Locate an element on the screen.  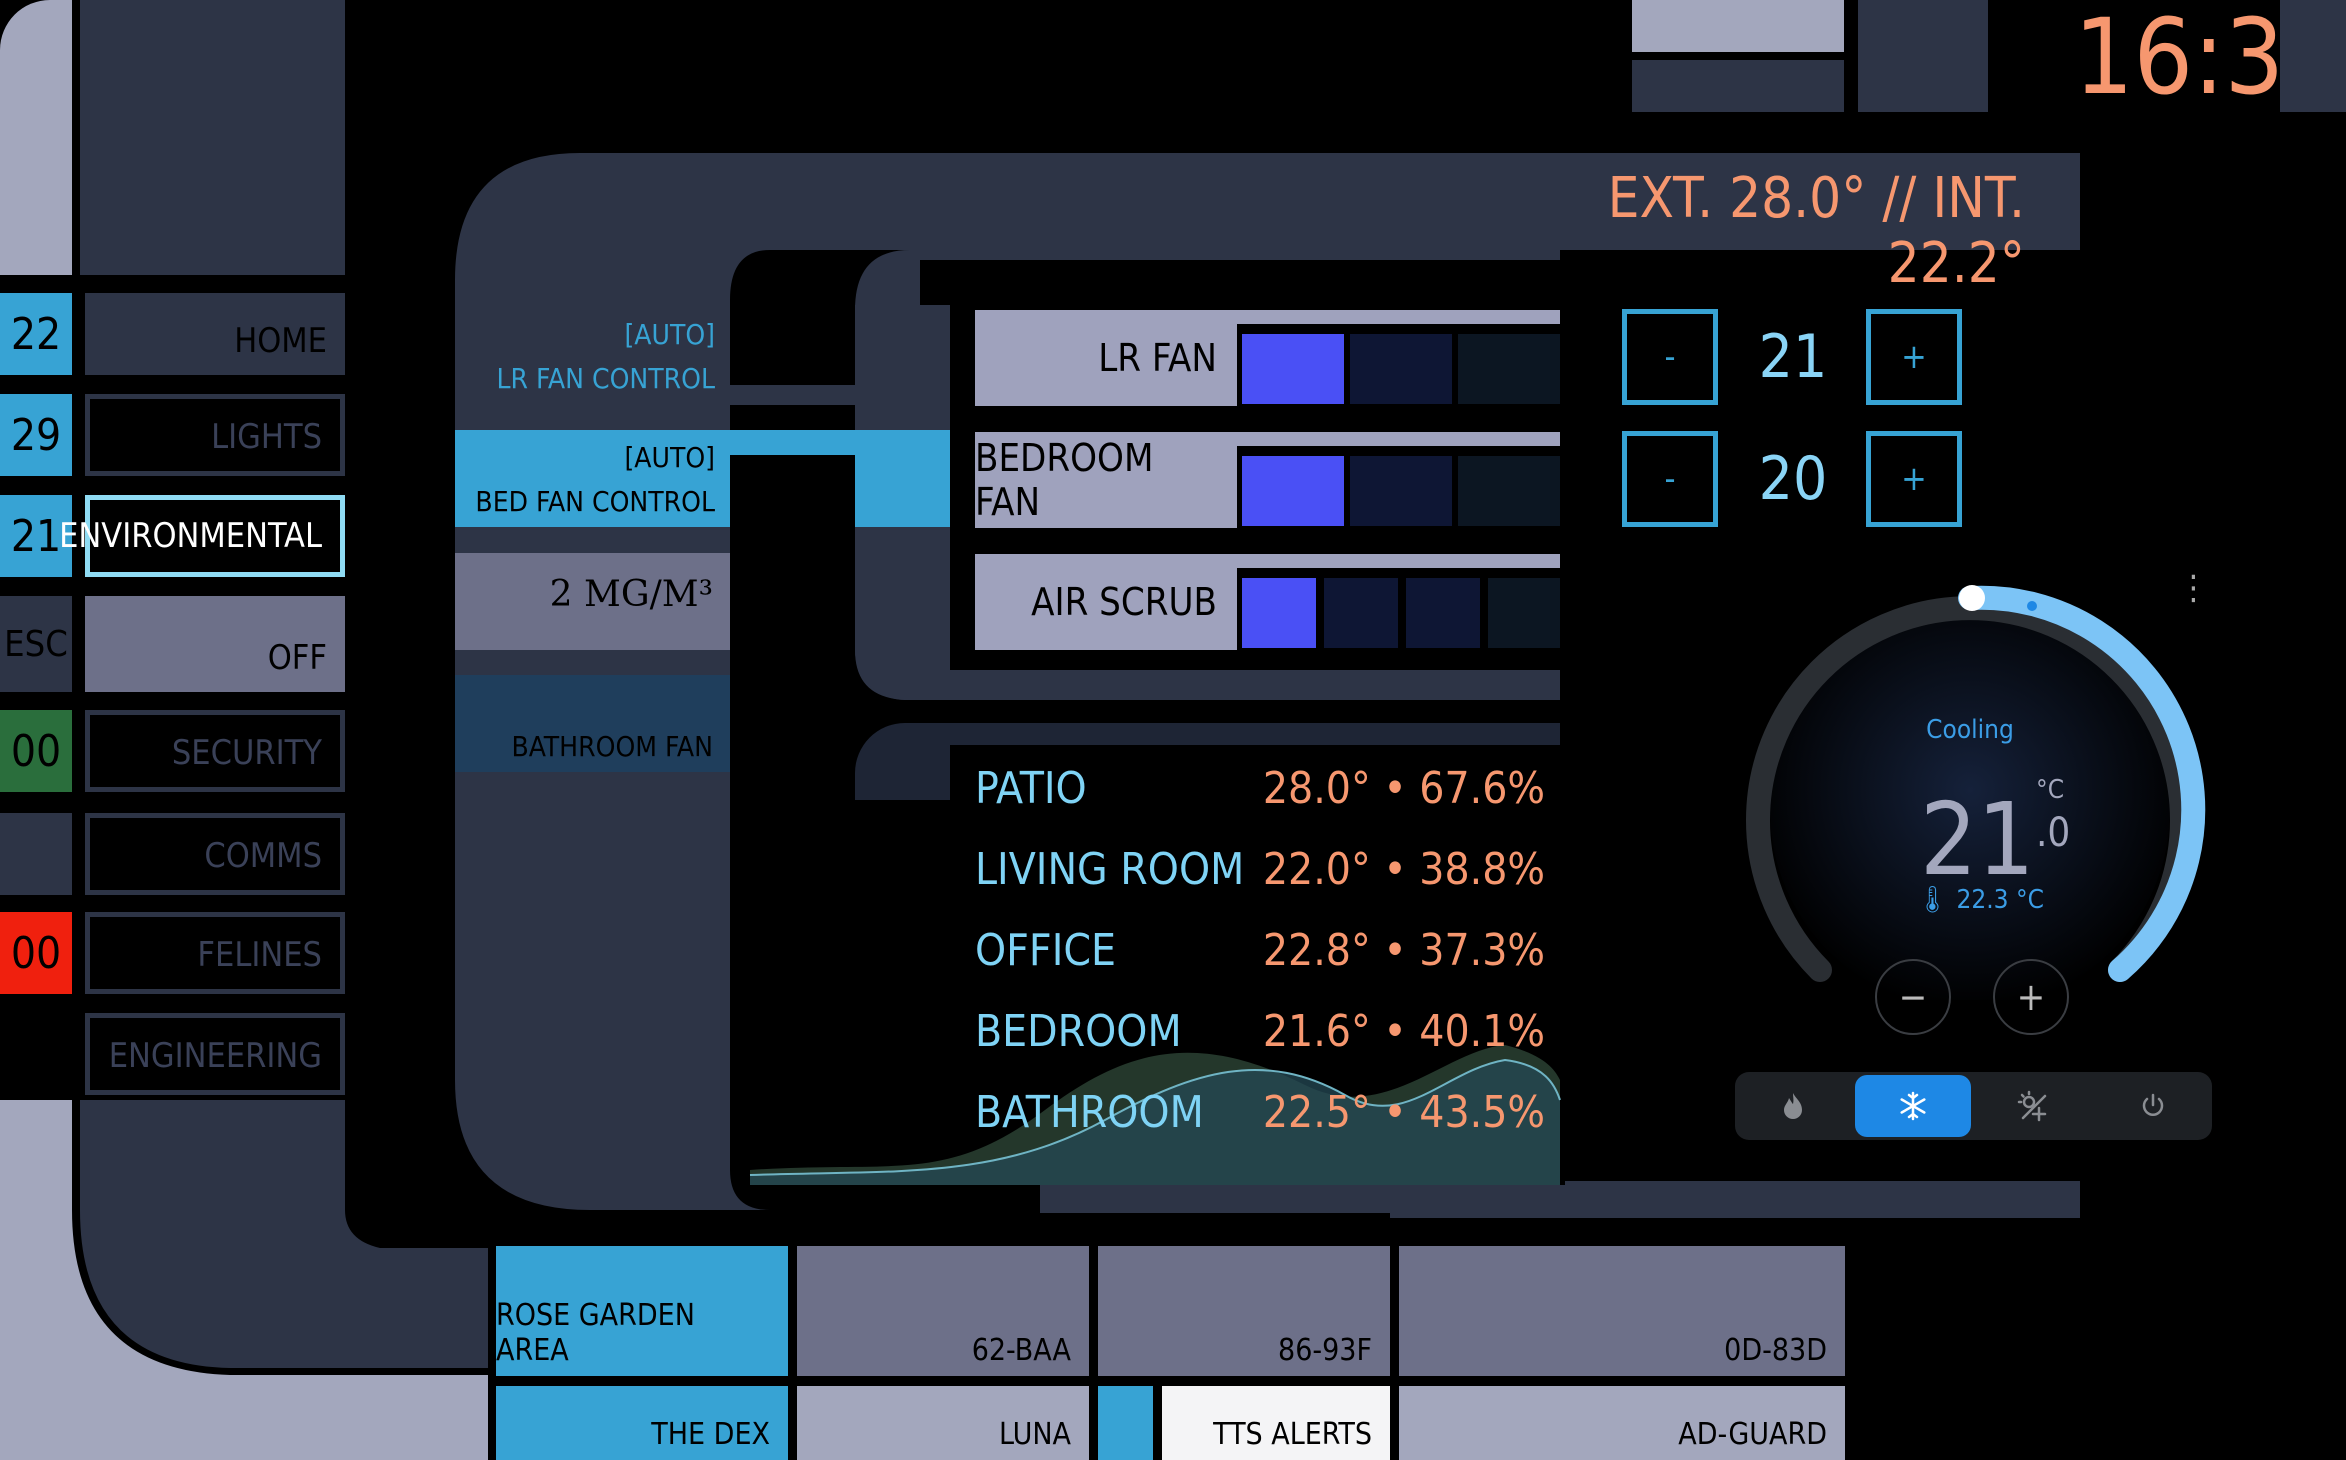
sensor-row: OFFICE 22.8° • 37.3% is located at coordinates (1260, 965).